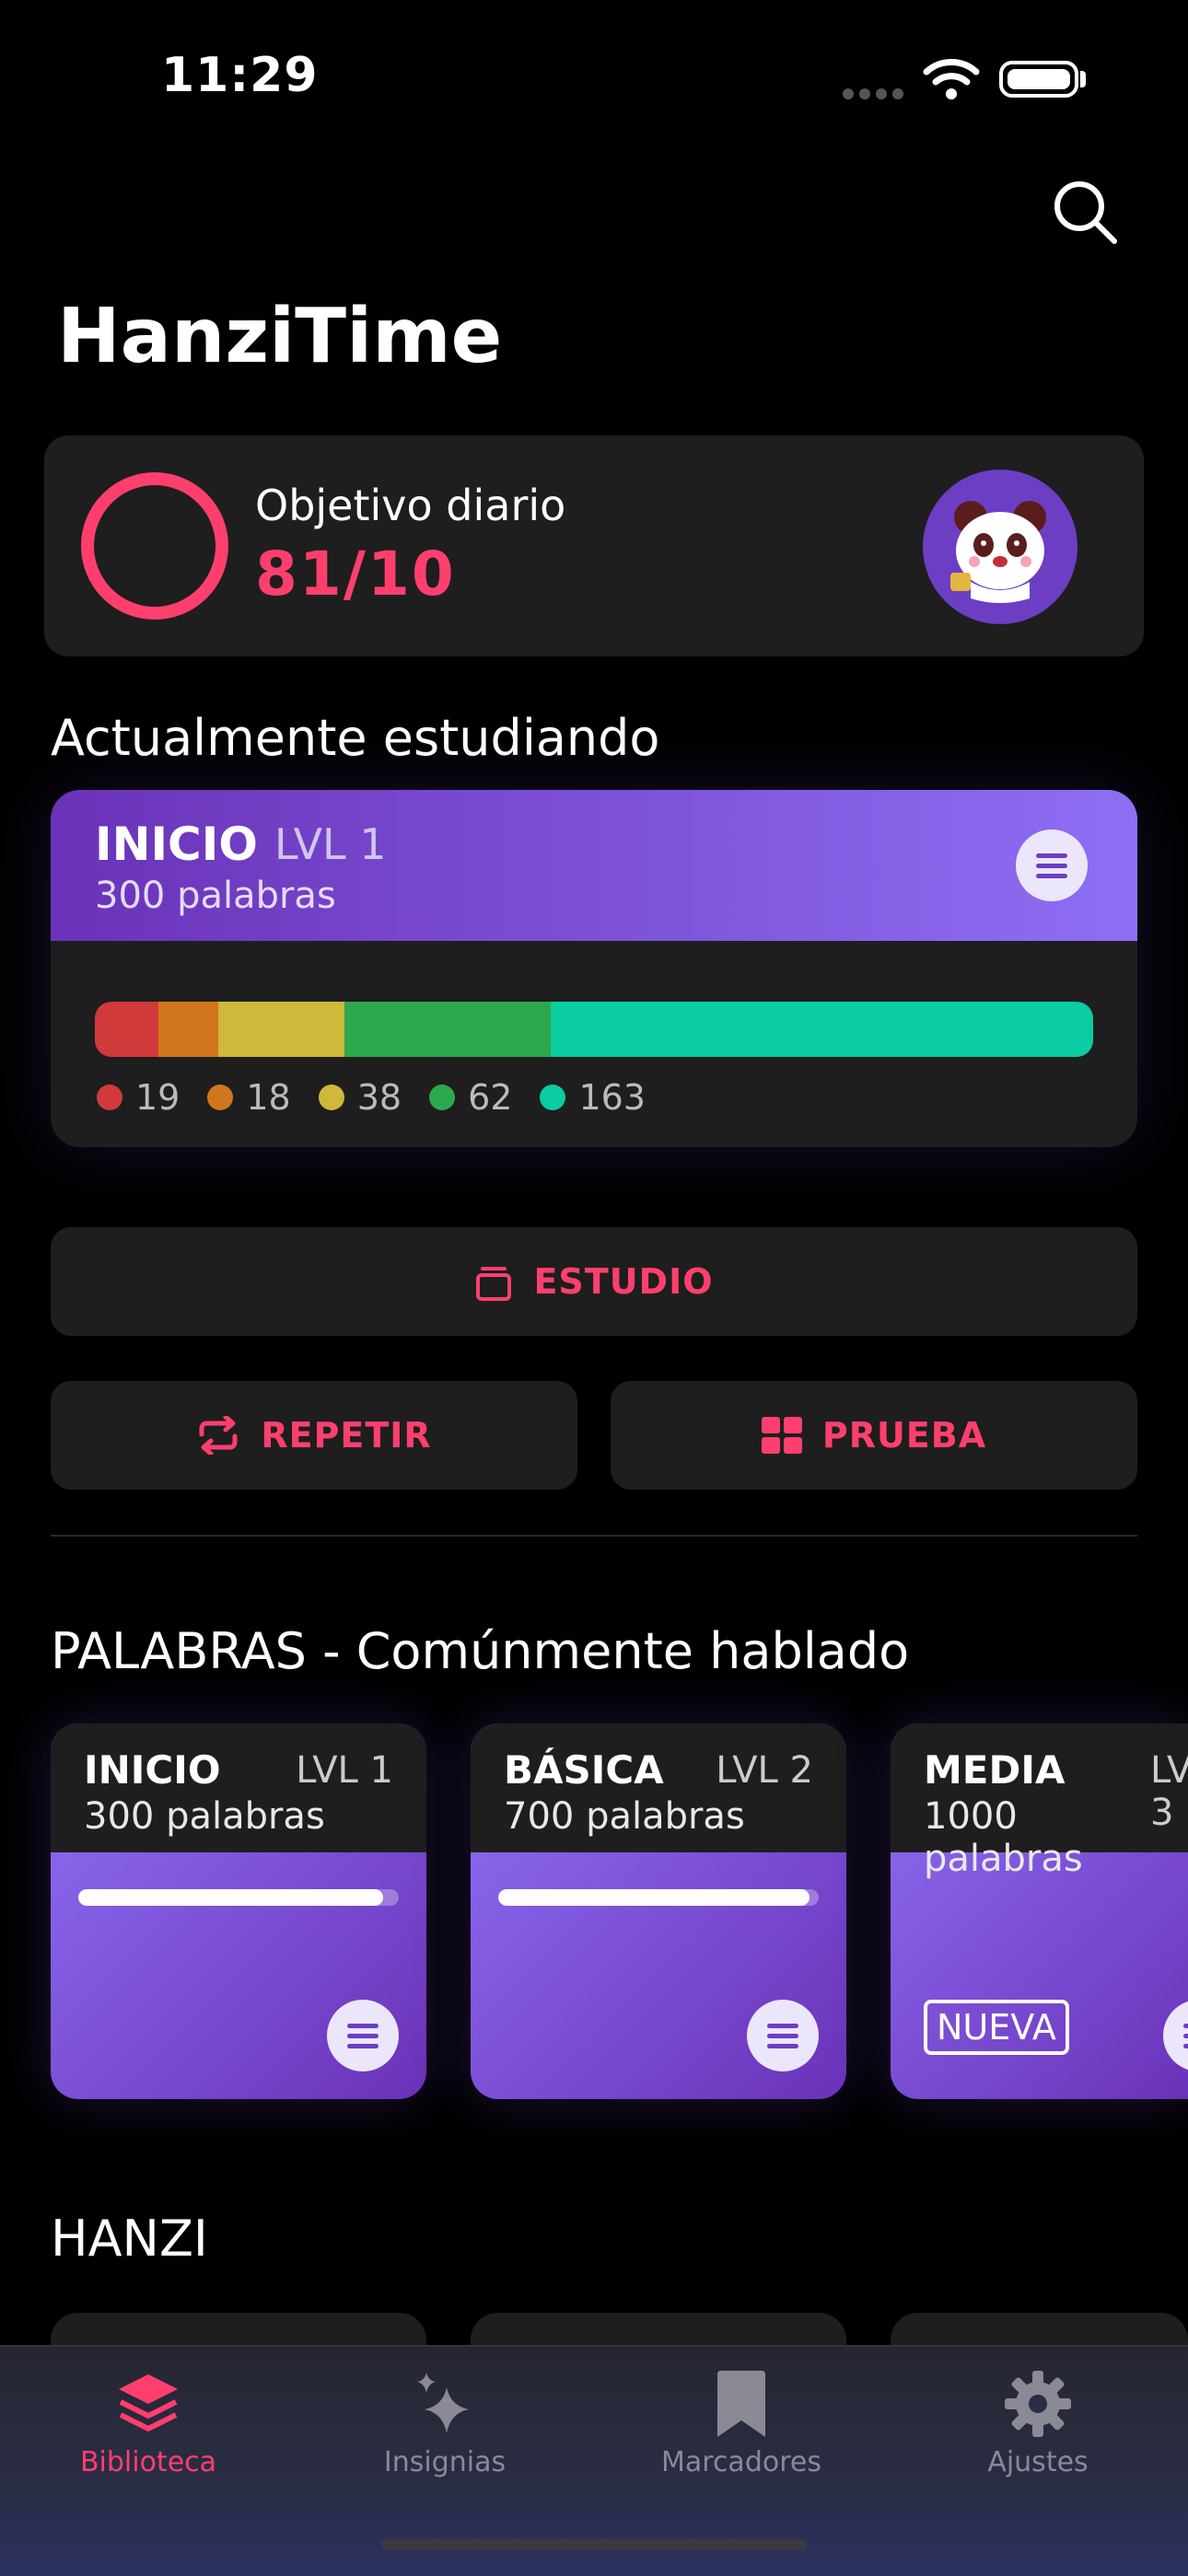 This screenshot has height=2576, width=1188. Describe the element at coordinates (658, 1911) in the screenshot. I see `course-tile: BÁSICA LVL 2 700 palabras` at that location.